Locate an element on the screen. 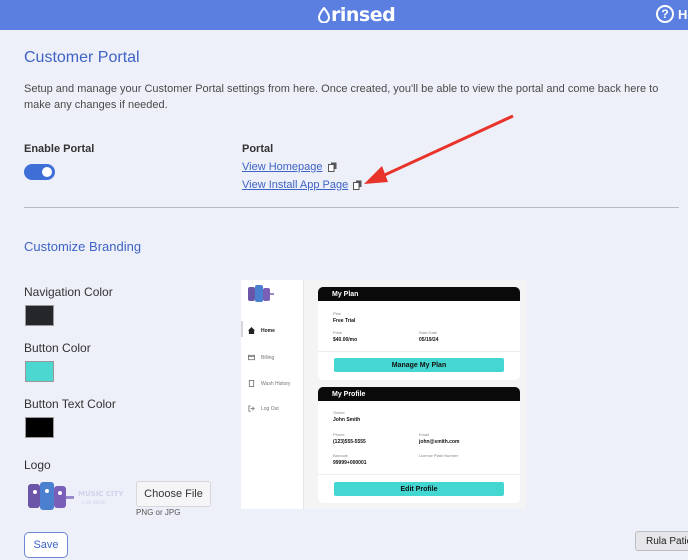 The width and height of the screenshot is (688, 560). enable-portal-label: Enable Portal is located at coordinates (59, 149).